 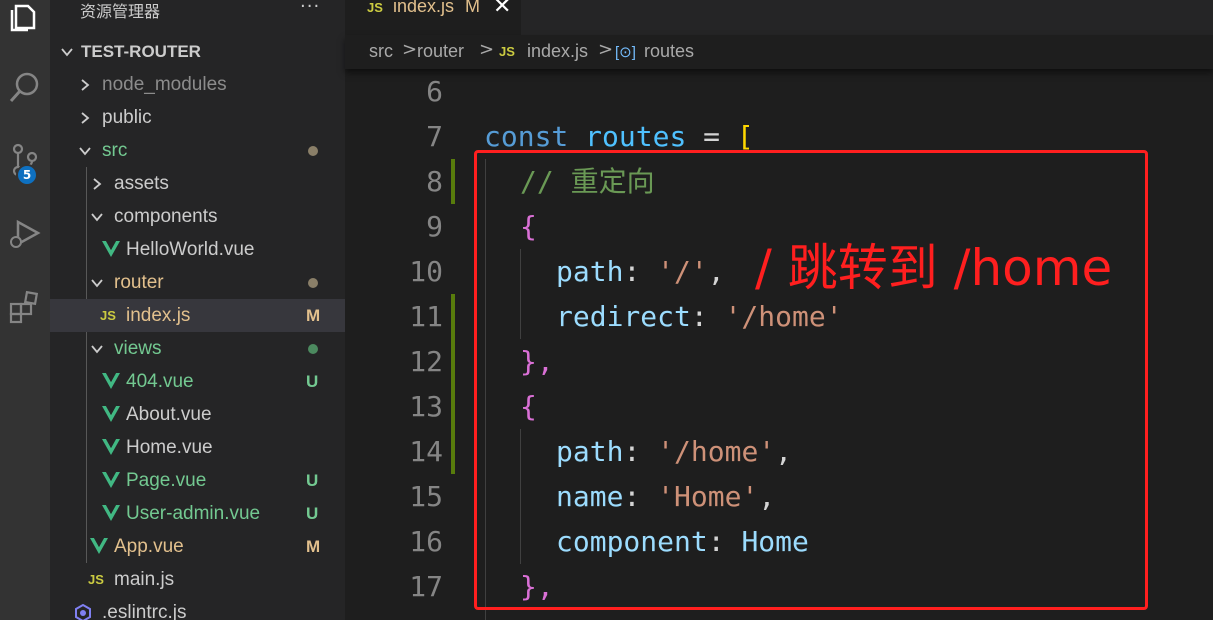 What do you see at coordinates (434, 136) in the screenshot?
I see `line-number: 7` at bounding box center [434, 136].